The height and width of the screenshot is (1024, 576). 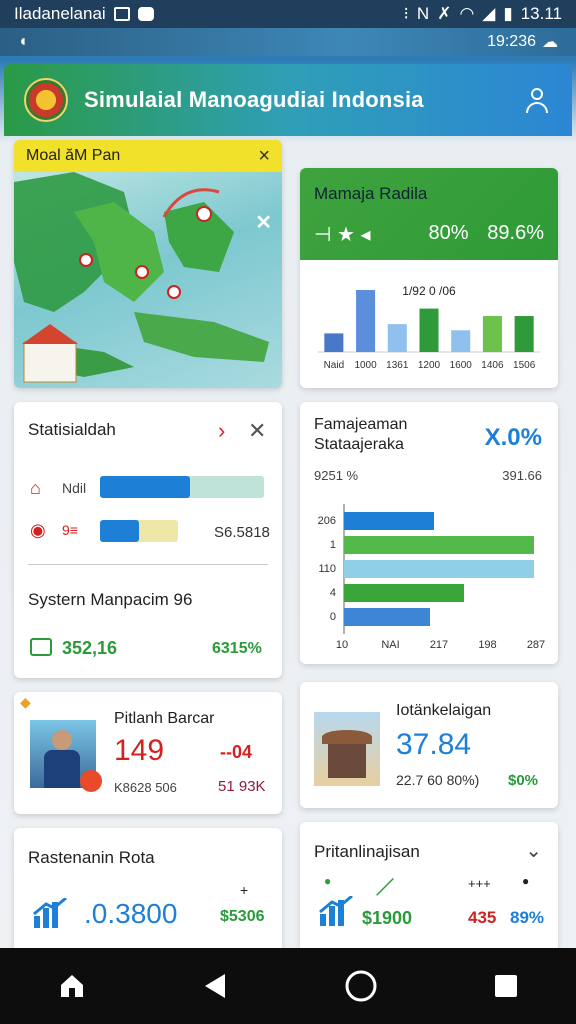 I want to click on row2-value: S6.5818, so click(x=242, y=532).